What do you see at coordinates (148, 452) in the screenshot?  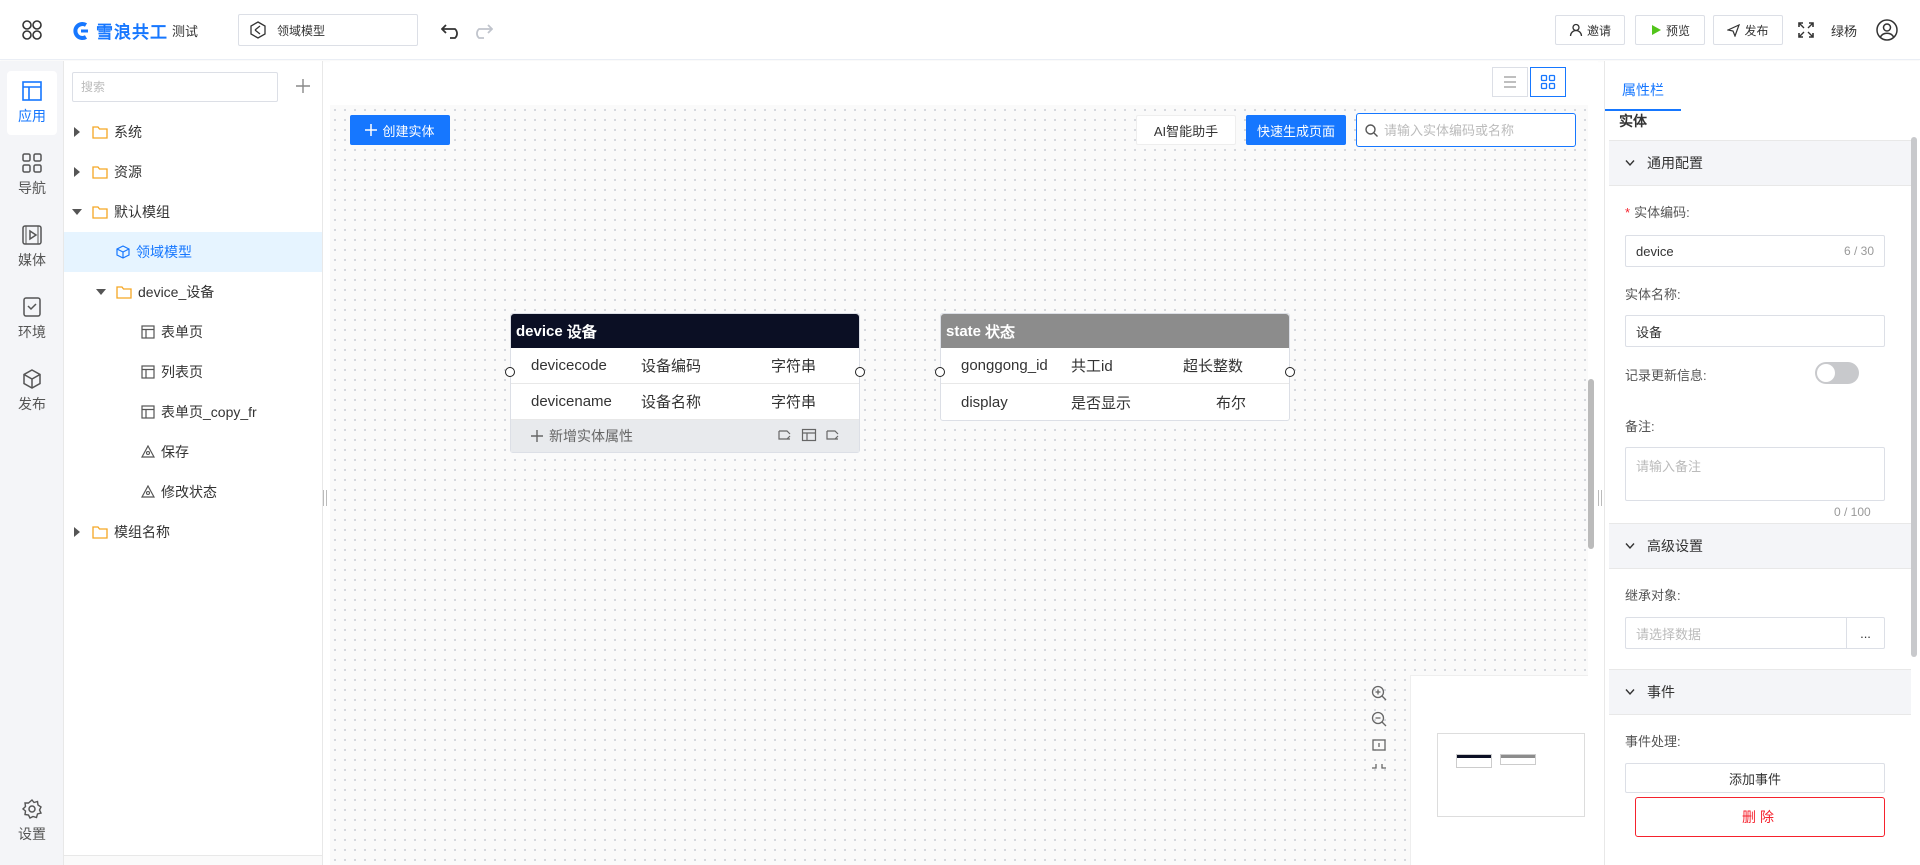 I see `logic-icon` at bounding box center [148, 452].